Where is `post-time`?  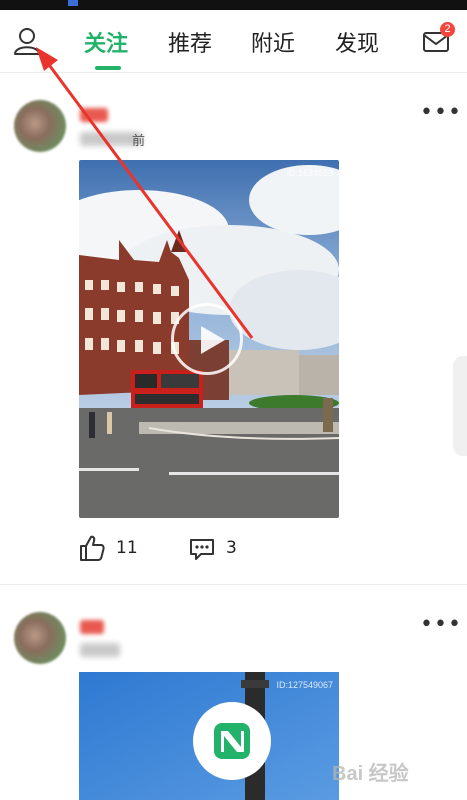 post-time is located at coordinates (100, 650).